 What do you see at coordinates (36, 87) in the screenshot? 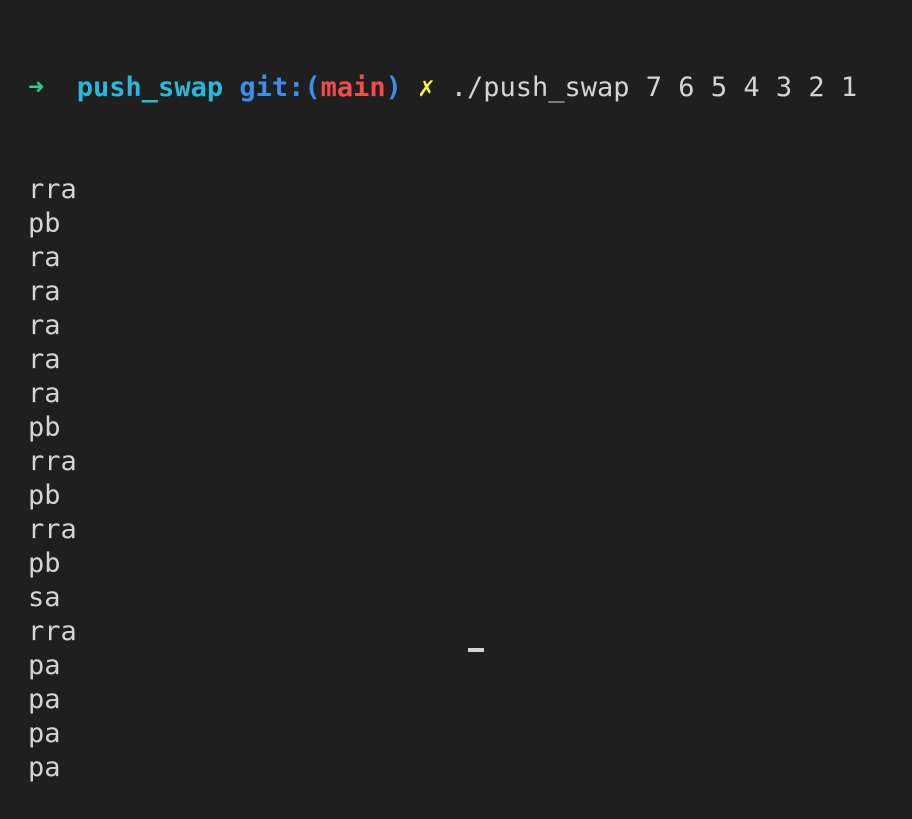
I see `prompt-arrow-icon: ➜` at bounding box center [36, 87].